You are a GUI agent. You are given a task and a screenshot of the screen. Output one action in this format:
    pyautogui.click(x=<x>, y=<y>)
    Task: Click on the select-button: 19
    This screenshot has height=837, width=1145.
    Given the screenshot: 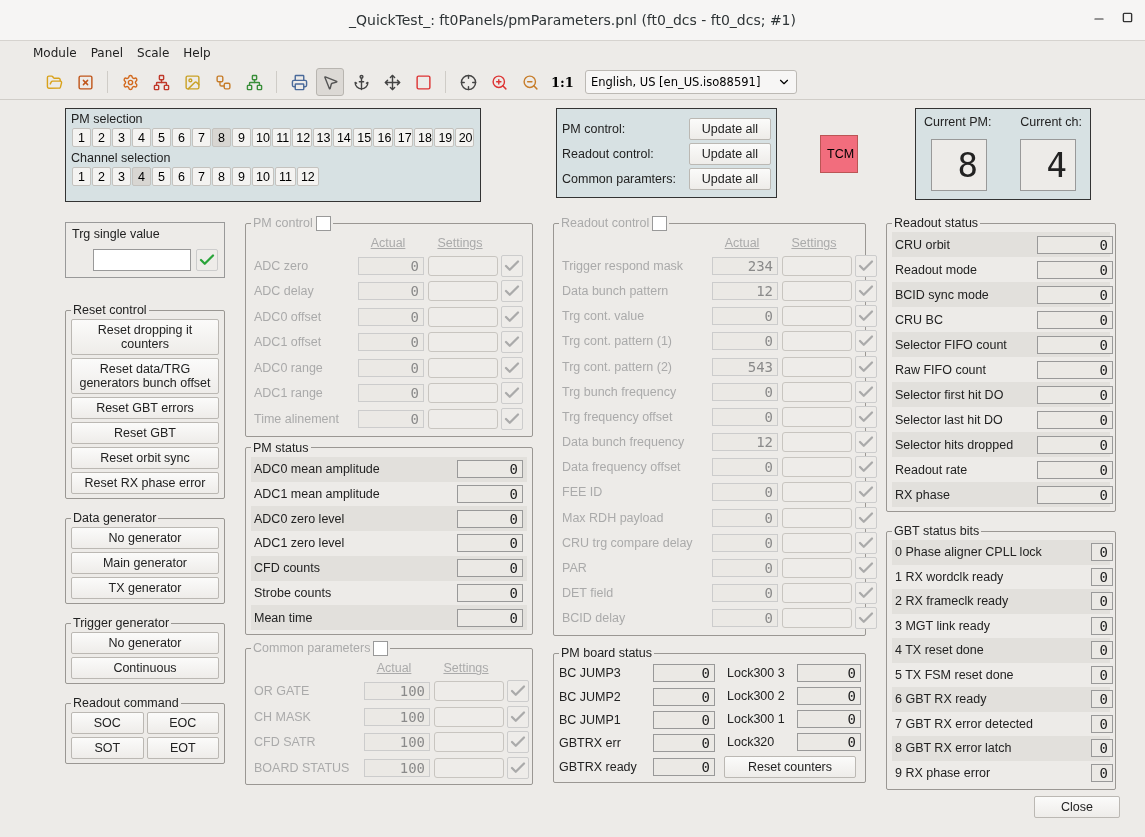 What is the action you would take?
    pyautogui.click(x=444, y=137)
    